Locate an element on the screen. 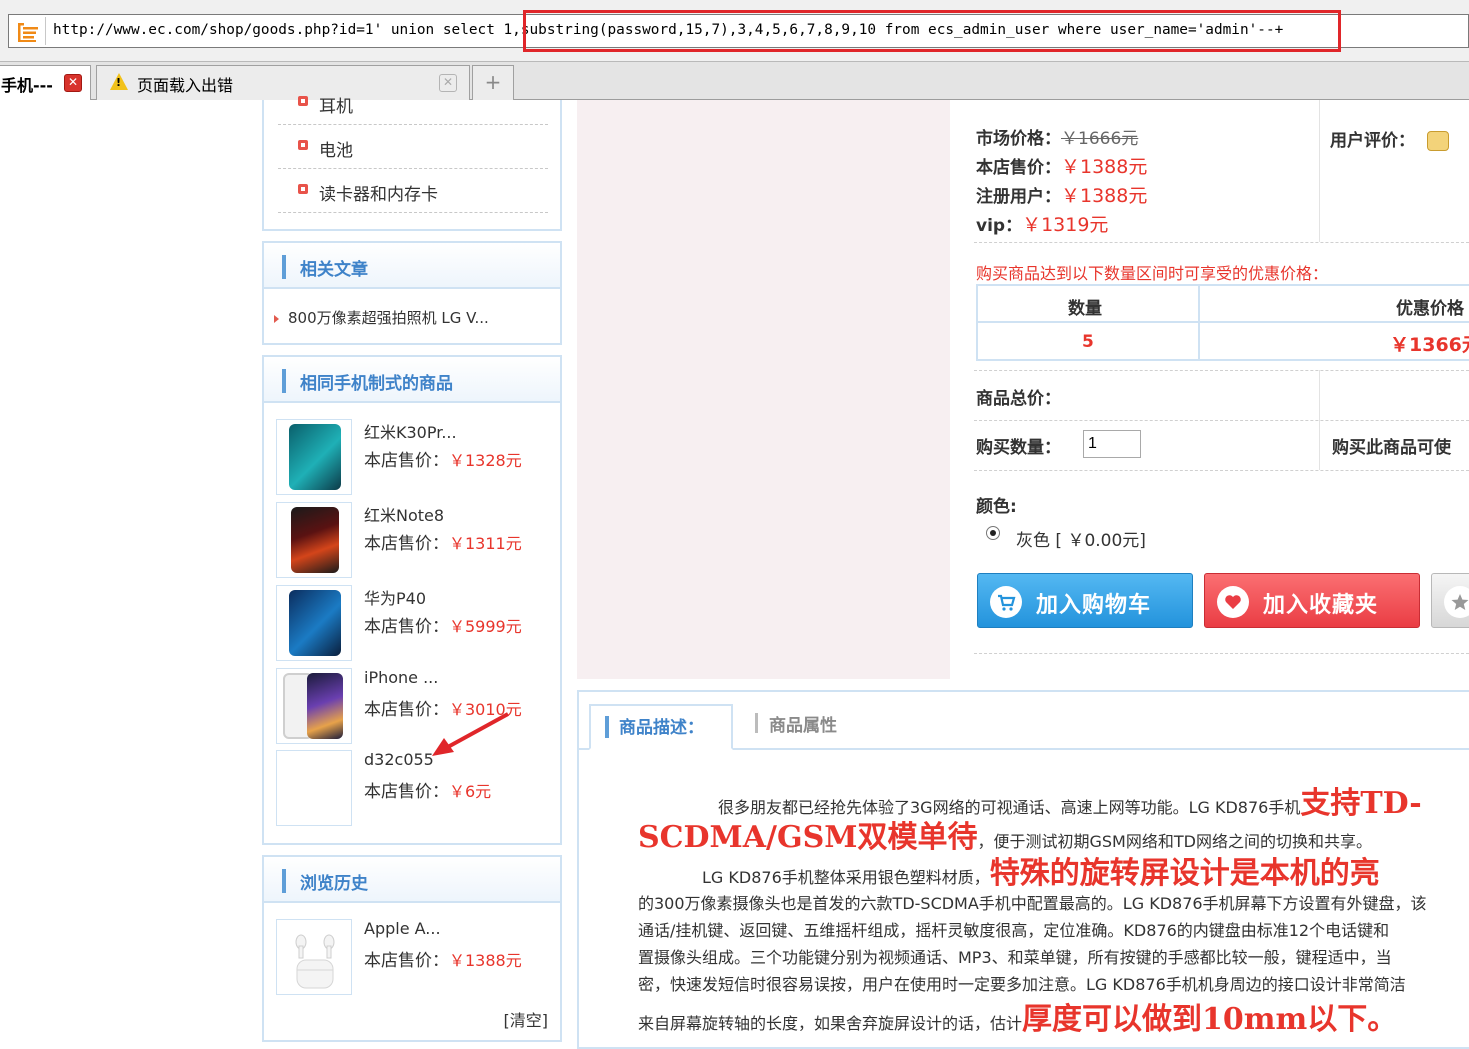 This screenshot has height=1049, width=1469. cart-icon is located at coordinates (1006, 602).